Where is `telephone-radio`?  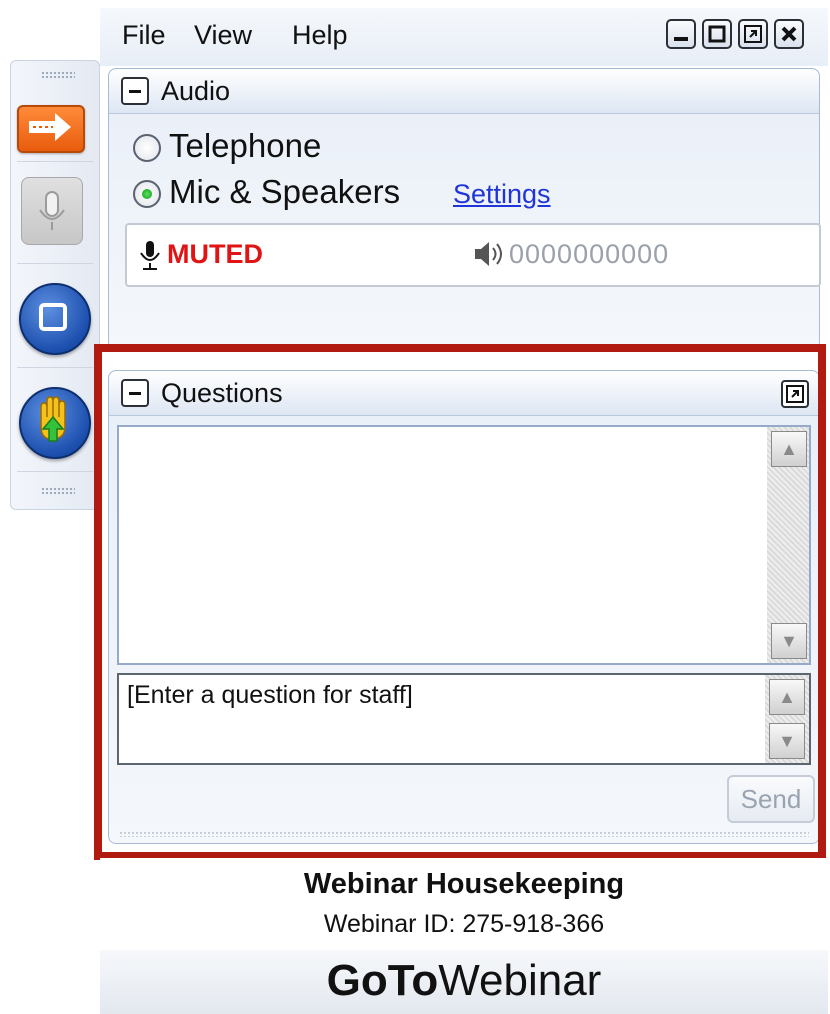 telephone-radio is located at coordinates (147, 148).